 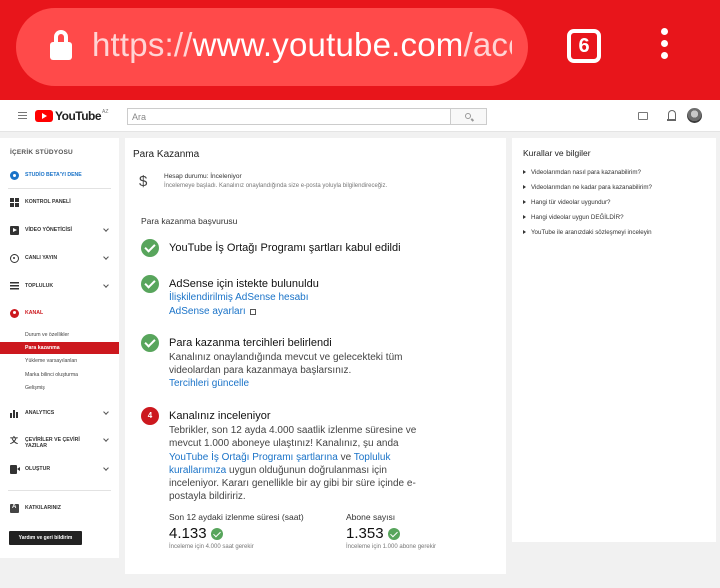 I want to click on external-link-icon, so click(x=252, y=312).